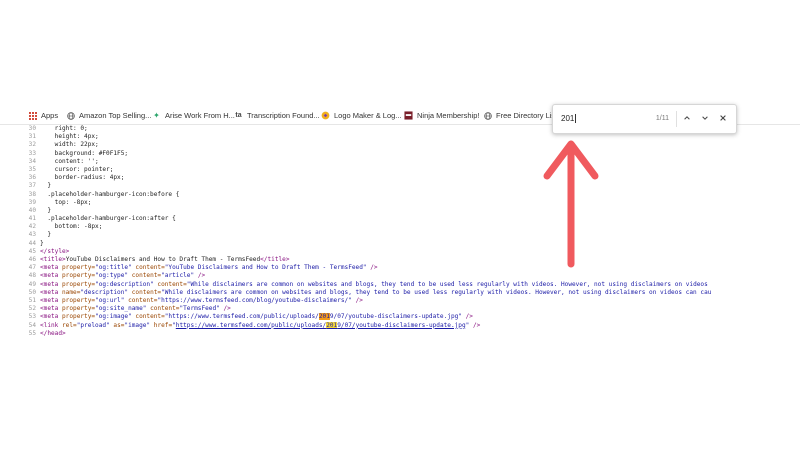 The width and height of the screenshot is (800, 450). What do you see at coordinates (32, 292) in the screenshot?
I see `line-number: 50` at bounding box center [32, 292].